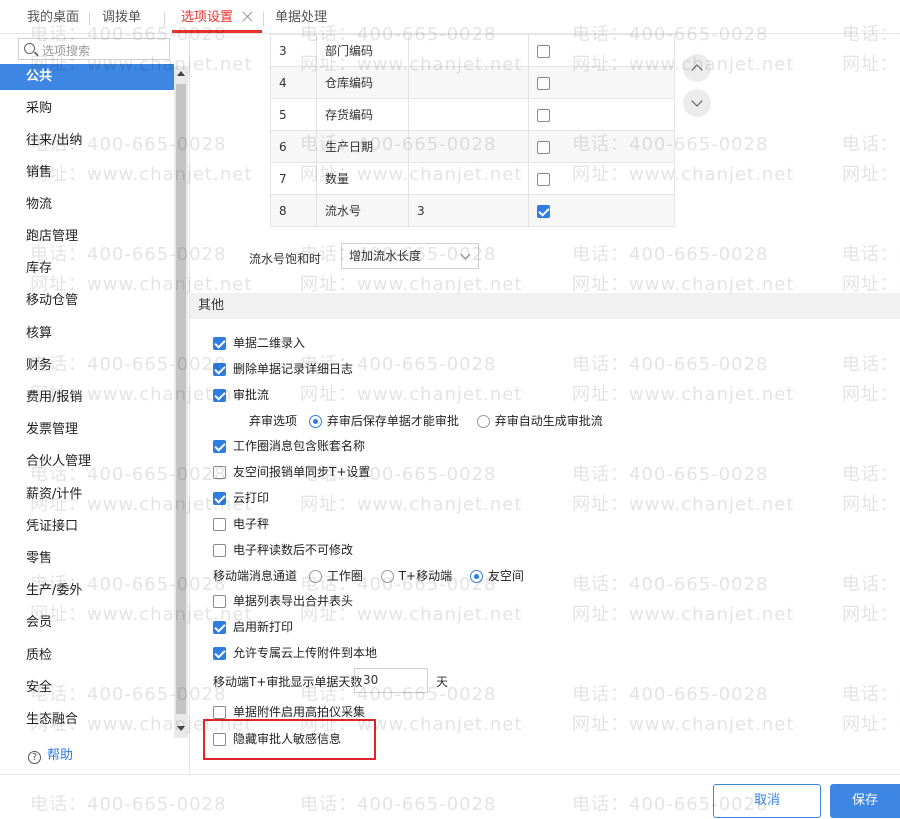 Image resolution: width=900 pixels, height=819 pixels. Describe the element at coordinates (87, 109) in the screenshot. I see `sidebar-item-purchase: 采购` at that location.